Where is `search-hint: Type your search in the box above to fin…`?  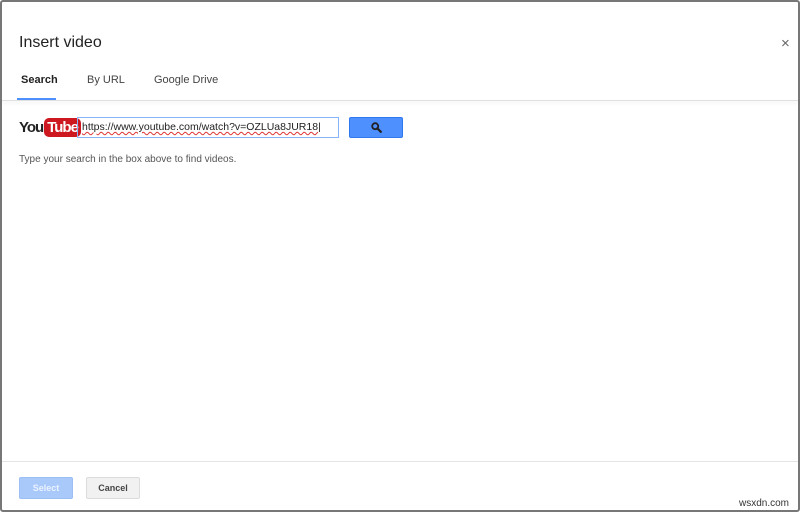 search-hint: Type your search in the box above to fin… is located at coordinates (128, 159).